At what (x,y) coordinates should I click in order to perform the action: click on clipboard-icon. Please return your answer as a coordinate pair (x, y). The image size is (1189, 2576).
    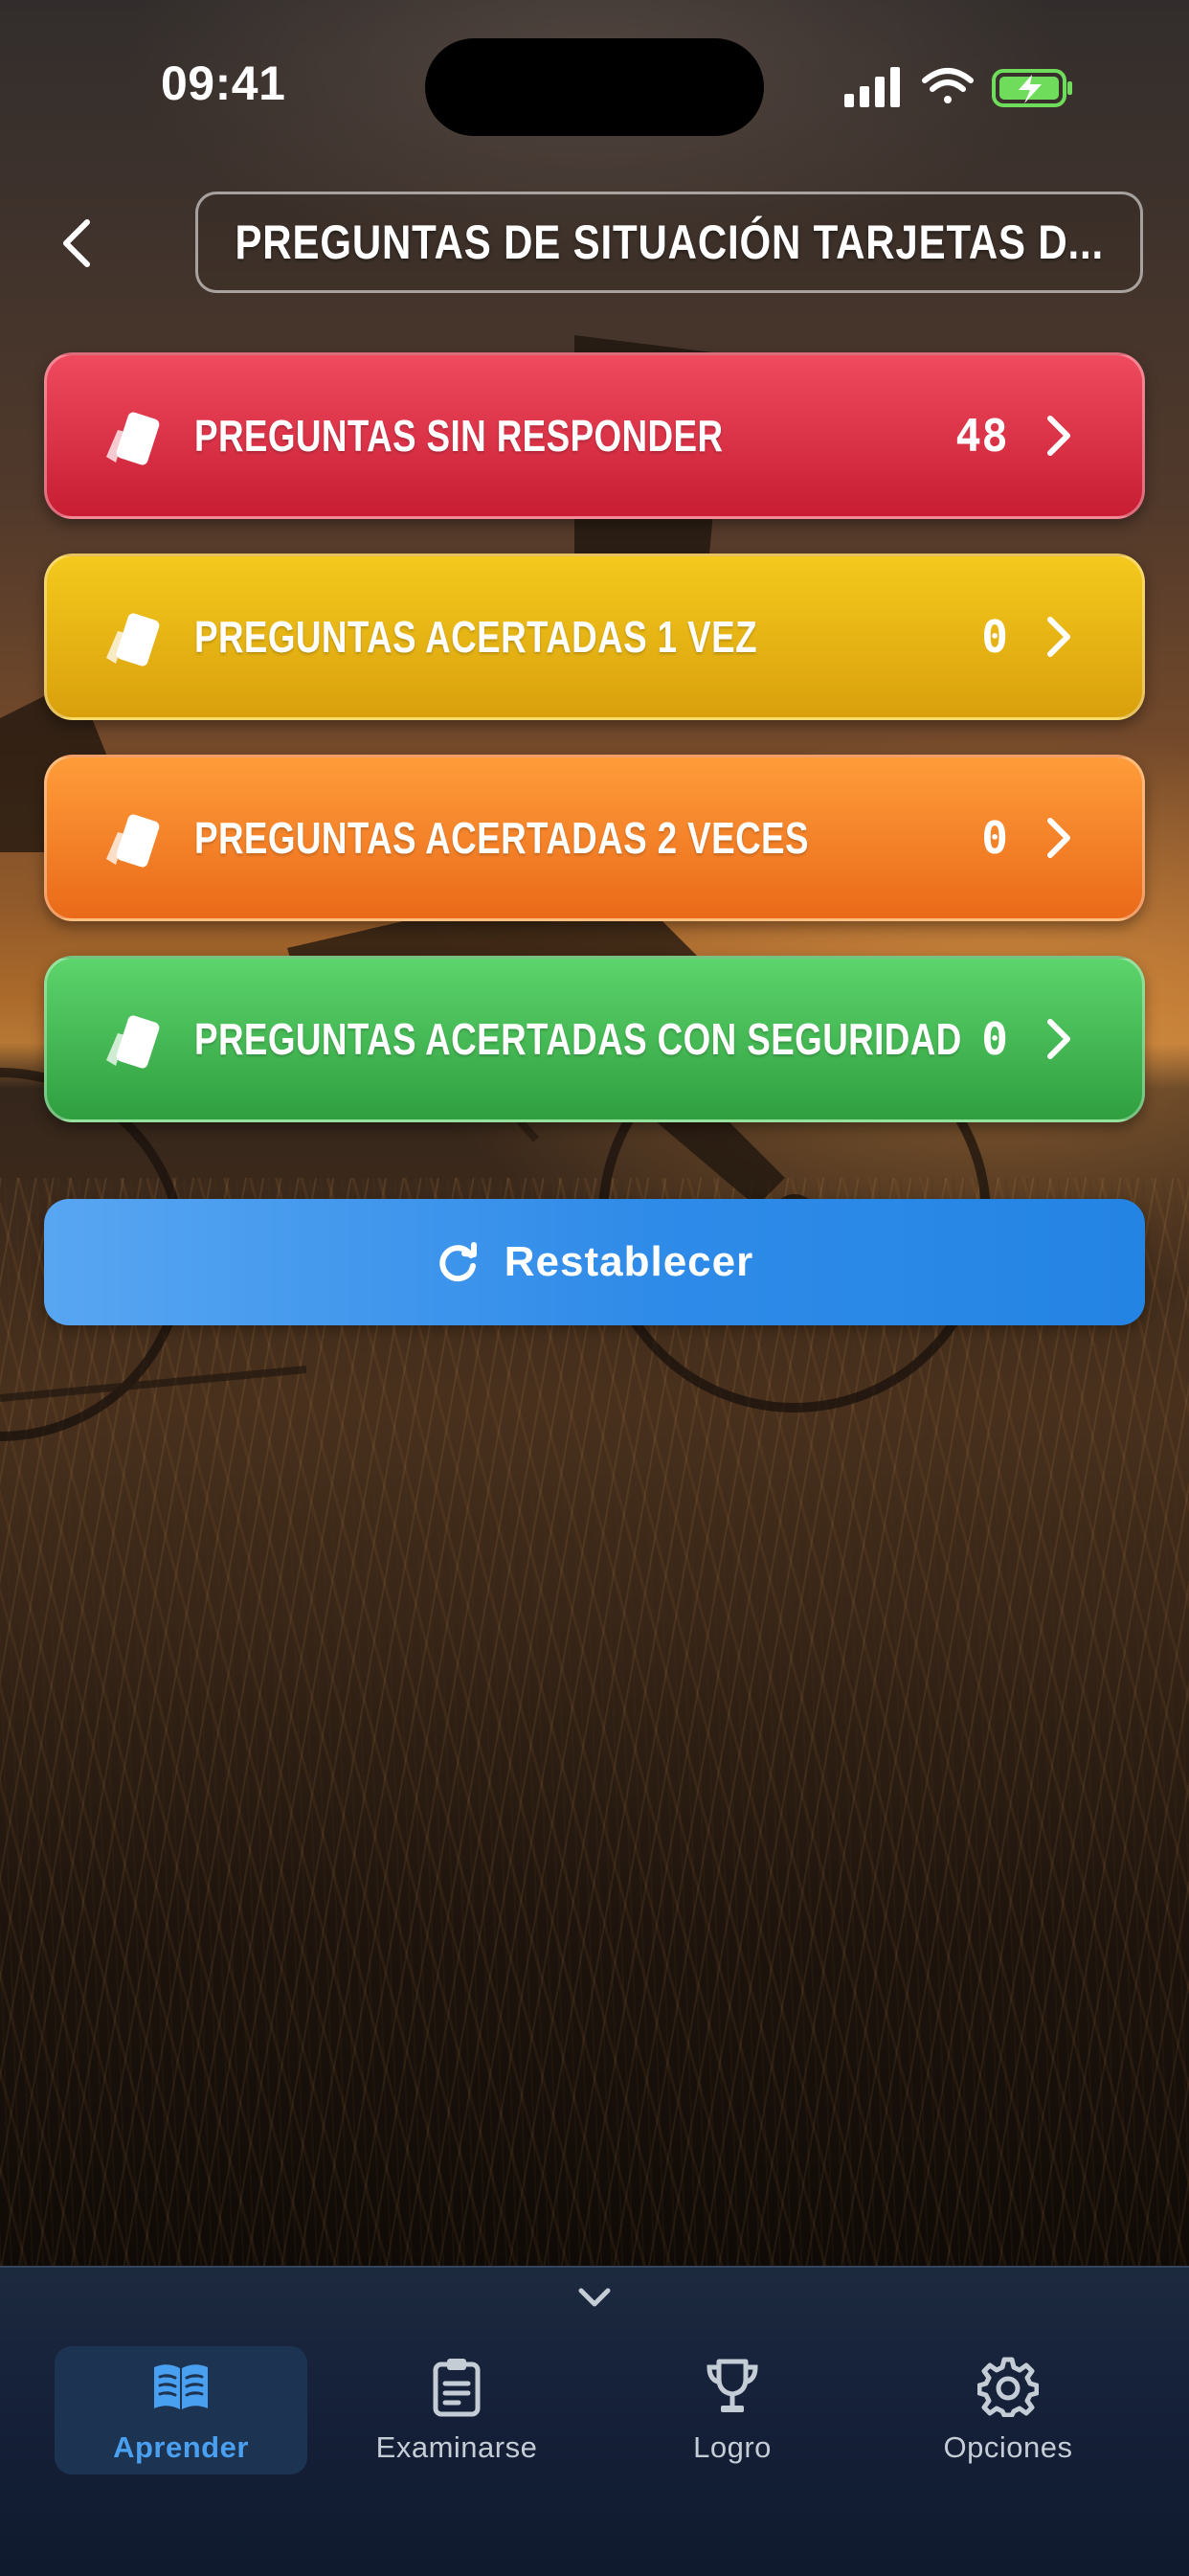
    Looking at the image, I should click on (457, 2388).